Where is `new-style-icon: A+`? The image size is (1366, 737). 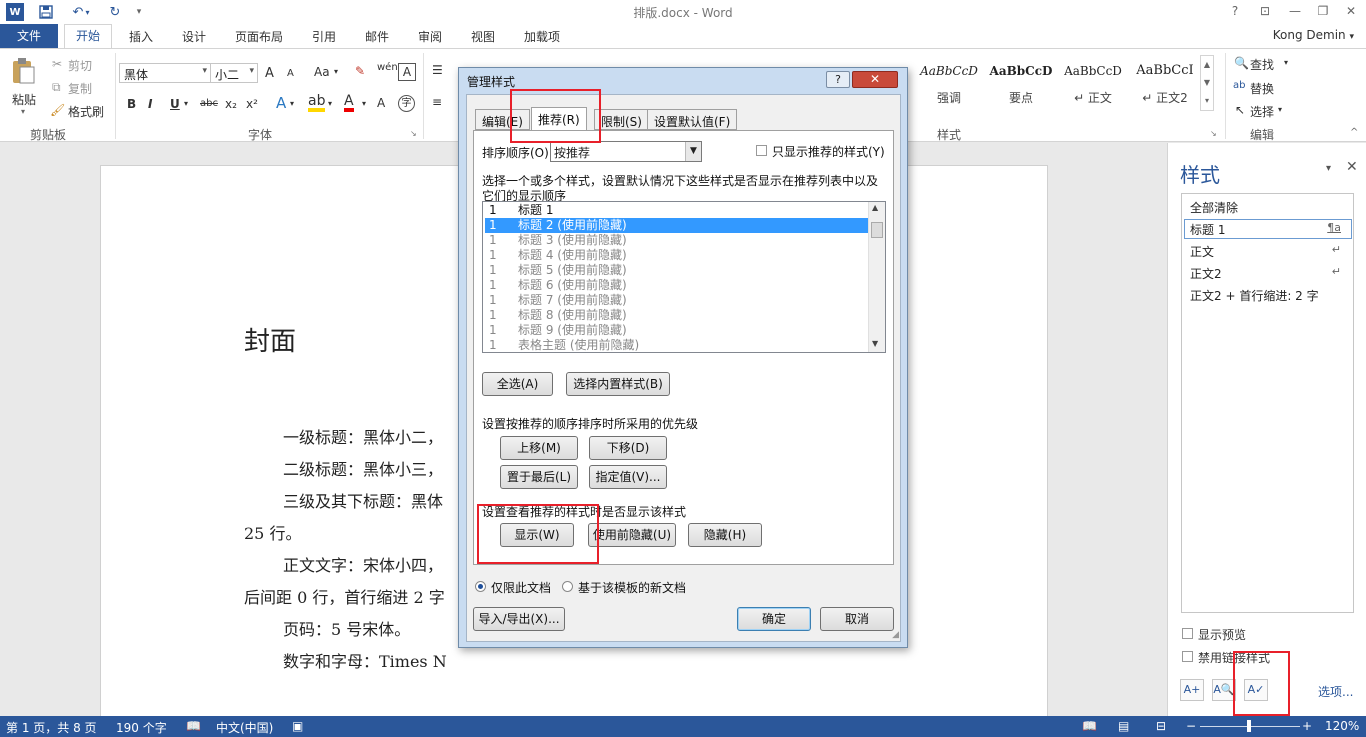
new-style-icon: A+ is located at coordinates (1192, 690).